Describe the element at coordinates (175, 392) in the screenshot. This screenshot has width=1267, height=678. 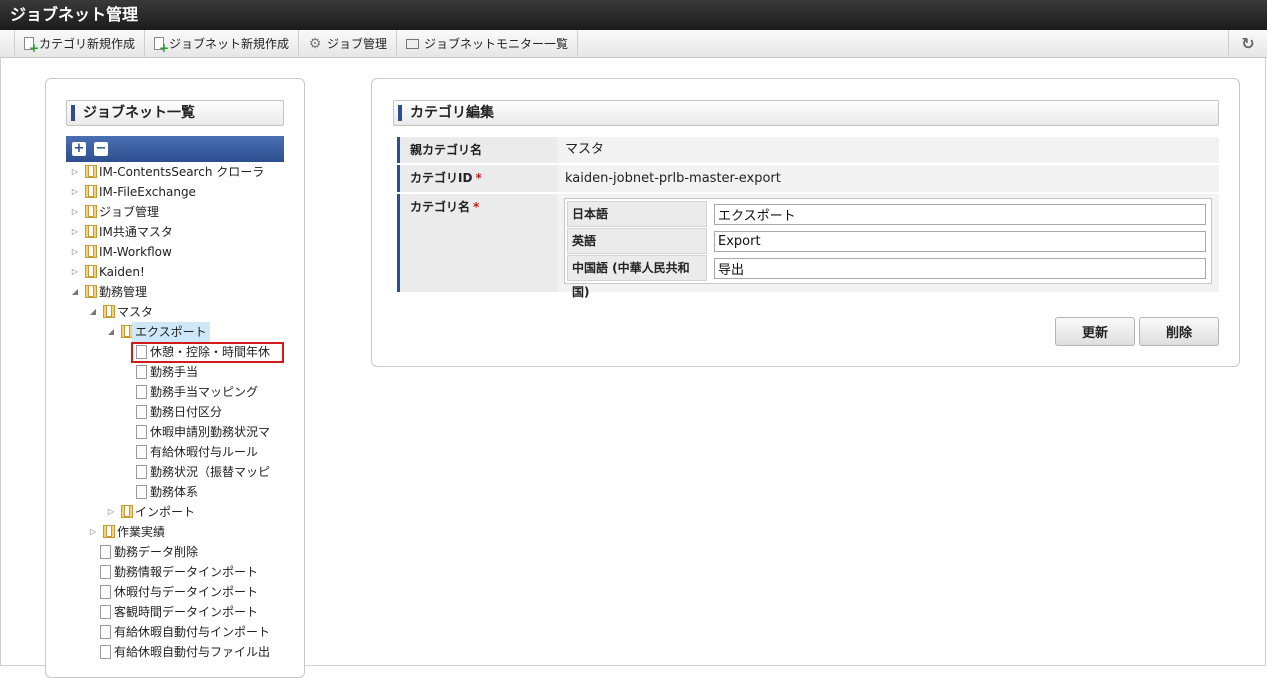
I see `tree-file-item: 勤務手当マッピング` at that location.